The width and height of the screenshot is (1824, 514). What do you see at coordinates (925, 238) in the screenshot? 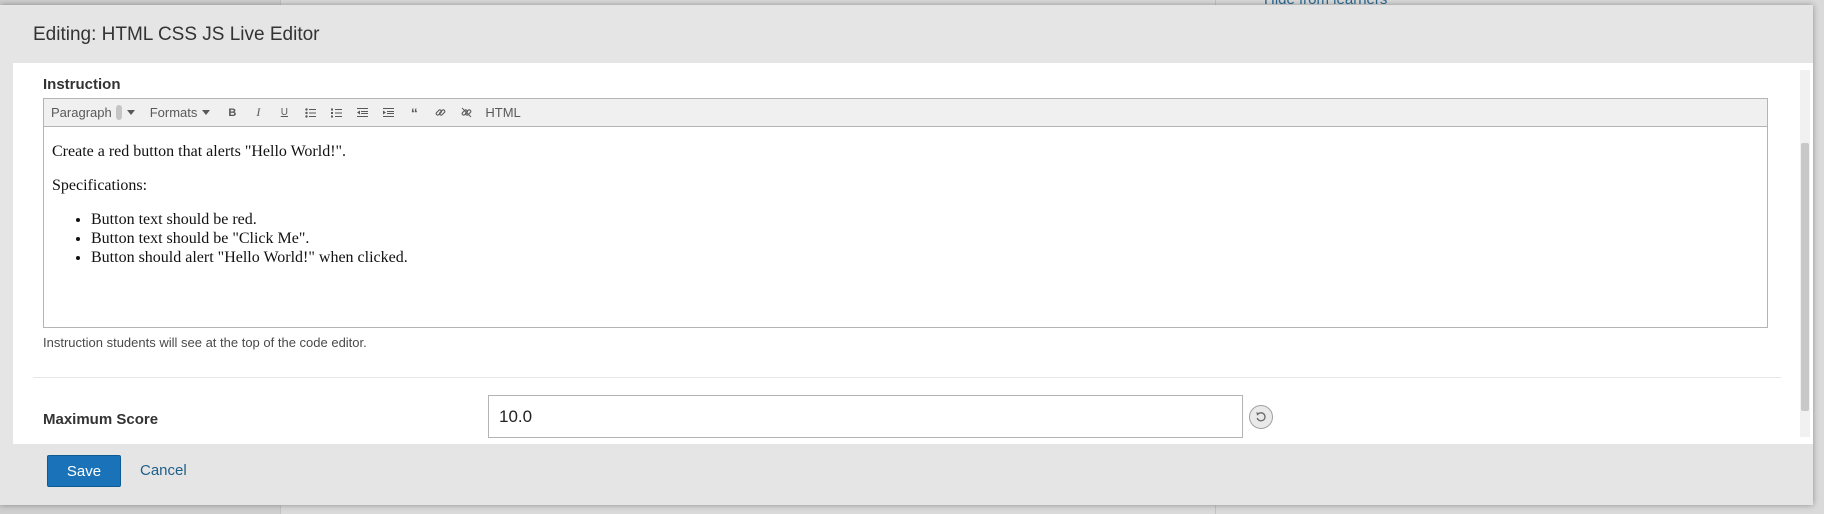
I see `list-item: Button text should be "Click Me".` at bounding box center [925, 238].